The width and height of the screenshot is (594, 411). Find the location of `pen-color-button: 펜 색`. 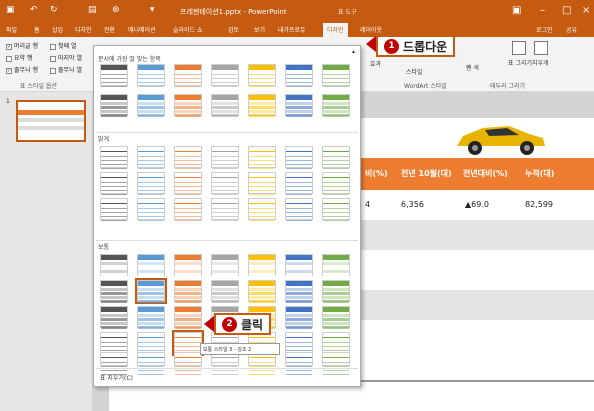

pen-color-button: 펜 색 is located at coordinates (472, 67).